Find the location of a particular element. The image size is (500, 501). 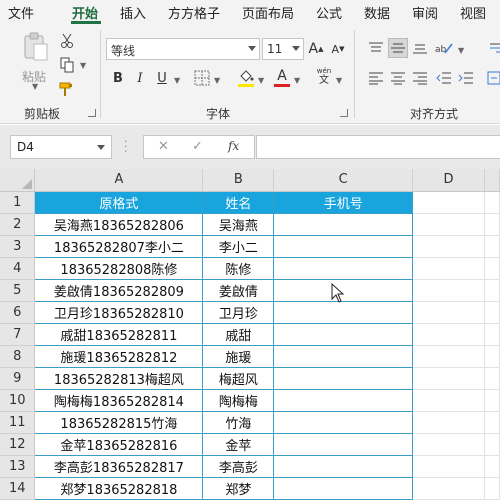

cut-icon is located at coordinates (67, 41).